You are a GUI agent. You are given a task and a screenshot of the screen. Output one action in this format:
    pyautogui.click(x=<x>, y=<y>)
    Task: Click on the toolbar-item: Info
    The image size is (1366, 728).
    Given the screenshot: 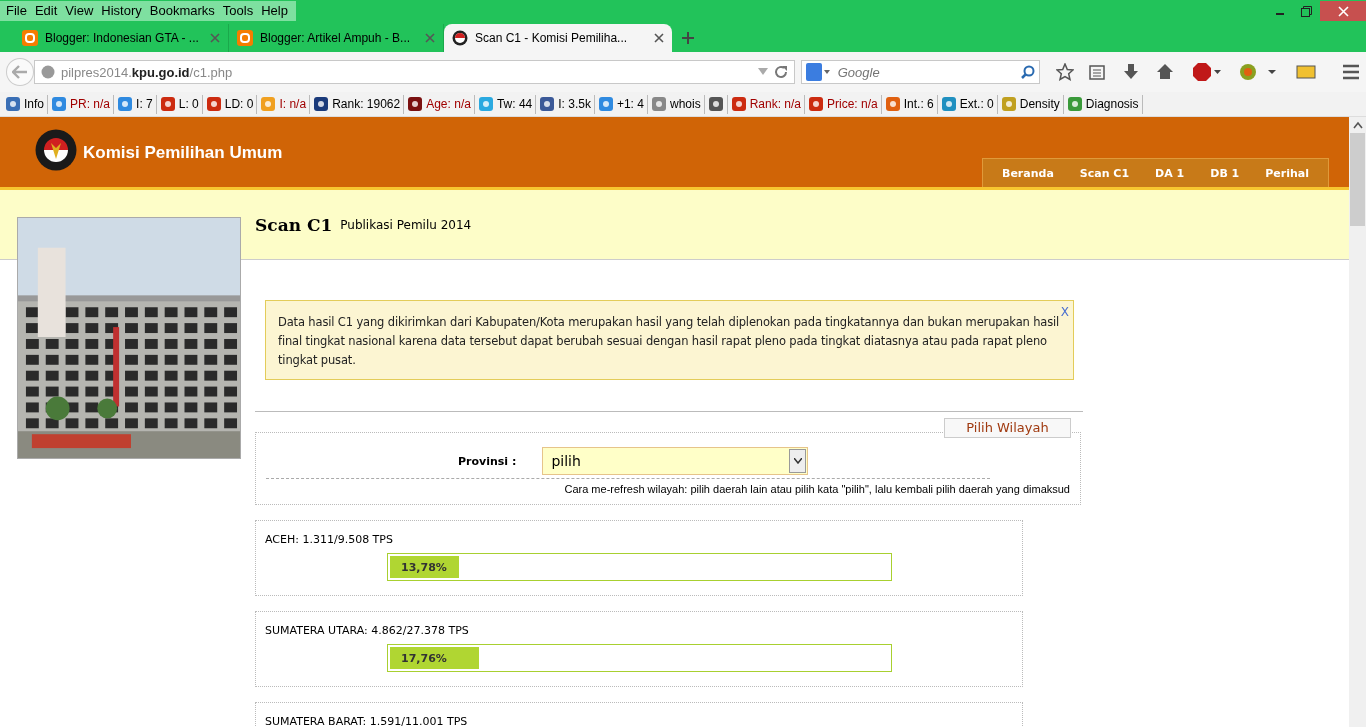 What is the action you would take?
    pyautogui.click(x=25, y=104)
    